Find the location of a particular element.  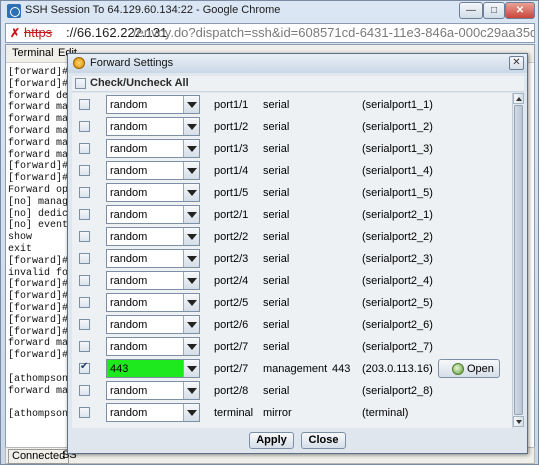

apply-button: Apply is located at coordinates (271, 440).